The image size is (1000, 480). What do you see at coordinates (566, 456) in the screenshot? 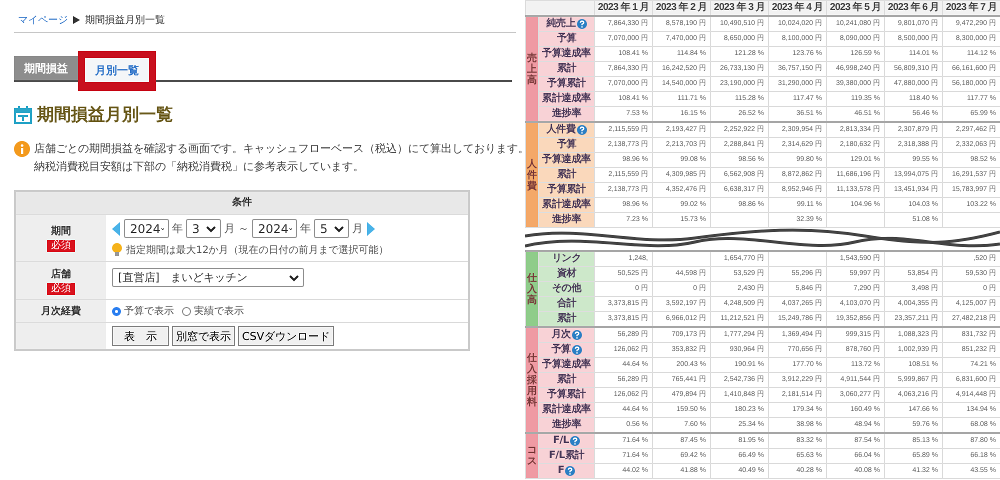
I see `row-label-text: F/L累計` at bounding box center [566, 456].